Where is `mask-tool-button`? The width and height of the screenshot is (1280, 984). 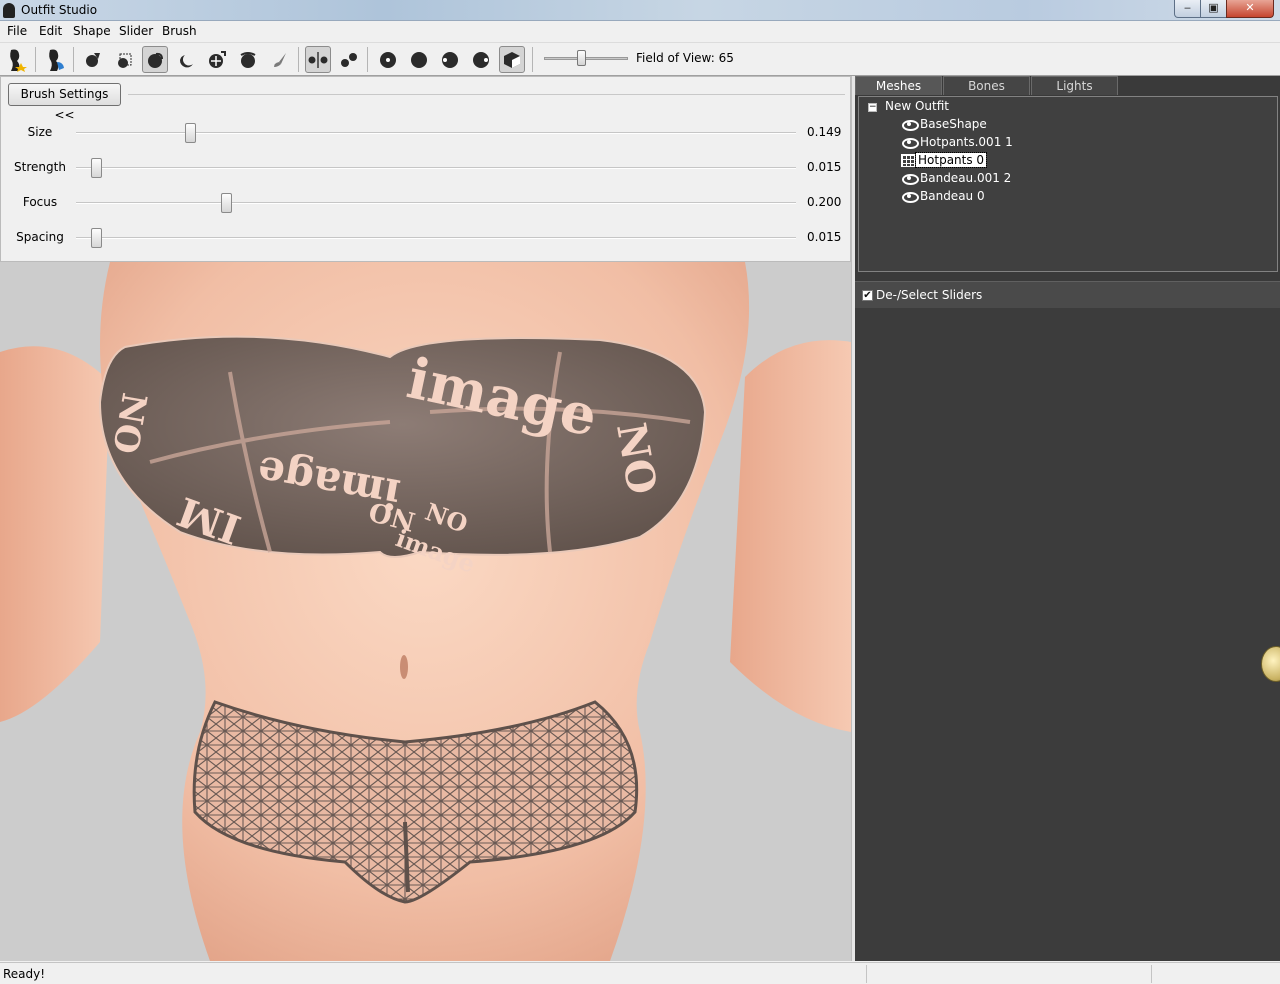 mask-tool-button is located at coordinates (125, 59).